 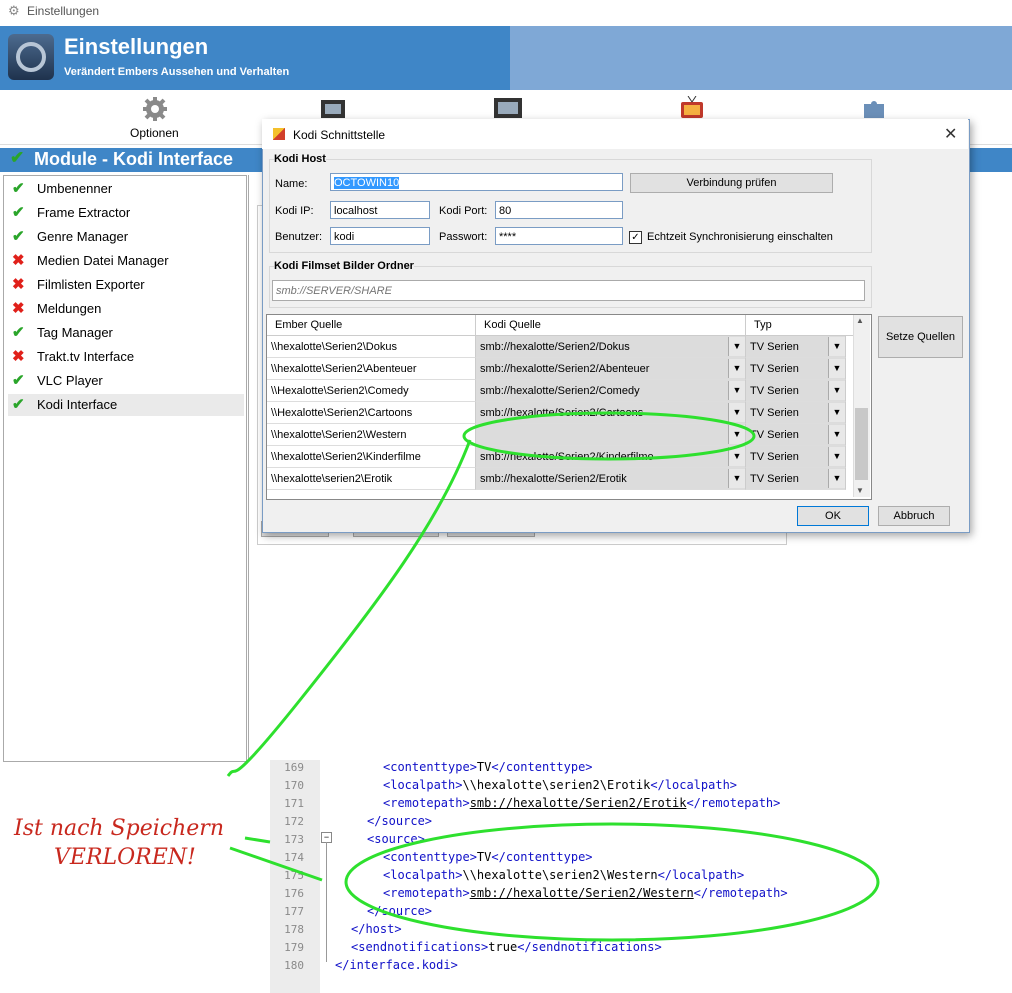 What do you see at coordinates (125, 857) in the screenshot?
I see `annotation-text-line2: VERLOREN!` at bounding box center [125, 857].